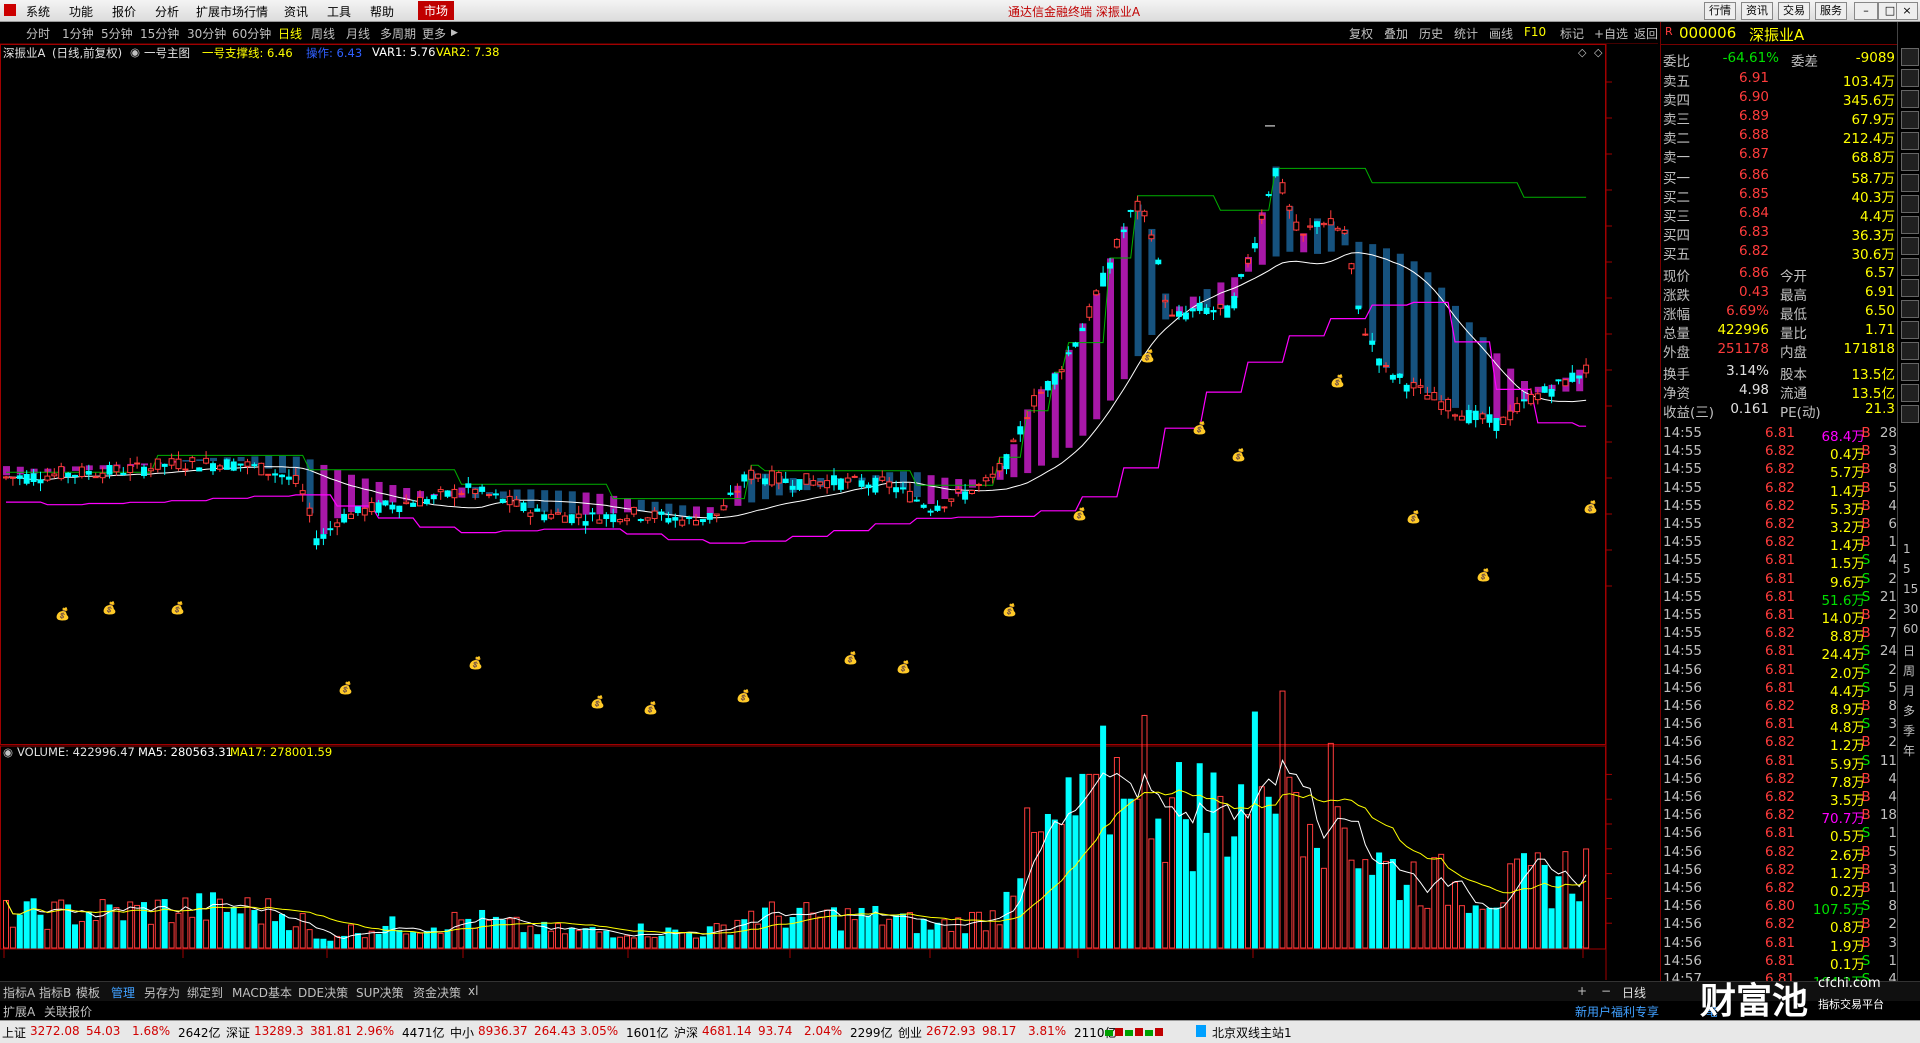  What do you see at coordinates (1909, 730) in the screenshot?
I see `sidebar-period-9: 季` at bounding box center [1909, 730].